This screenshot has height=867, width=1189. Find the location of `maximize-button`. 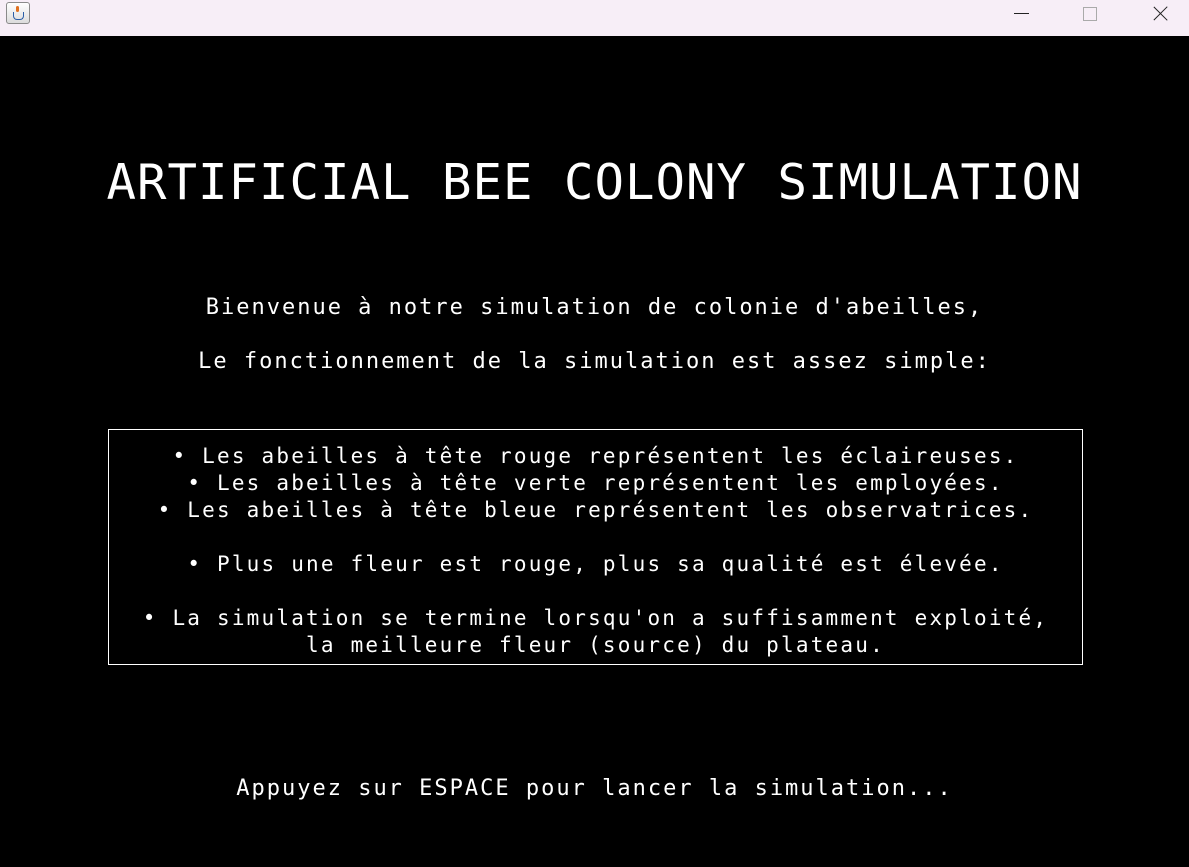

maximize-button is located at coordinates (1090, 15).